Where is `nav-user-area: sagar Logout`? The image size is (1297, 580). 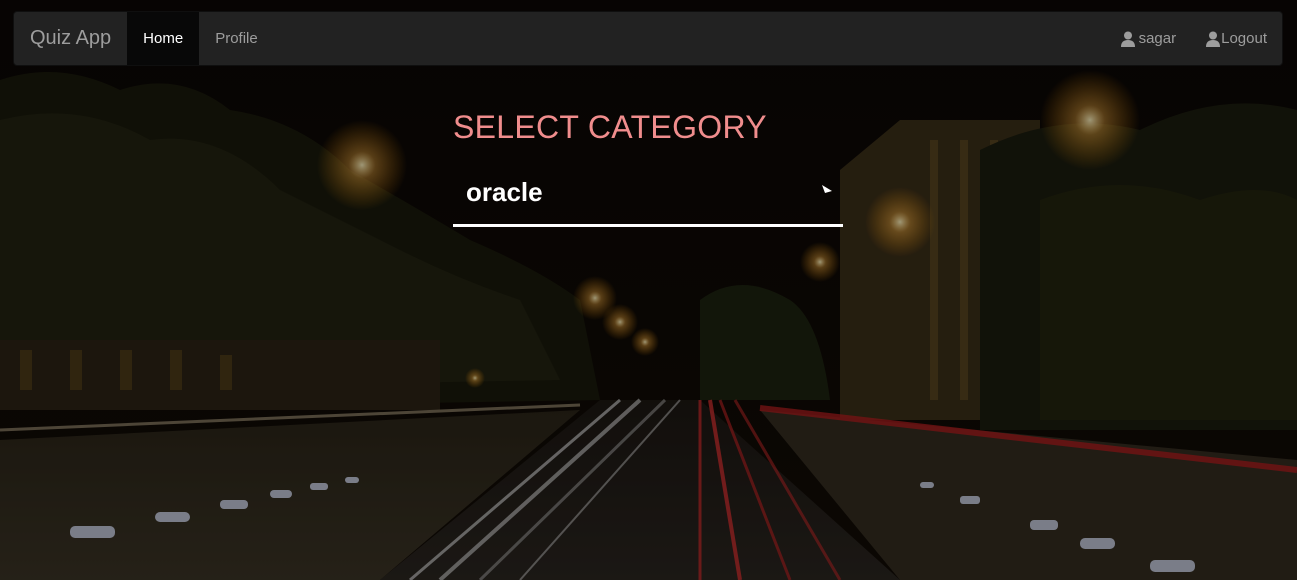 nav-user-area: sagar Logout is located at coordinates (1194, 38).